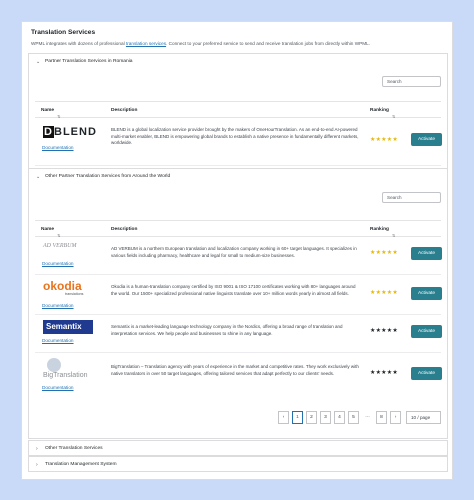 This screenshot has height=500, width=474. Describe the element at coordinates (283, 417) in the screenshot. I see `prev-page-button: ‹` at that location.